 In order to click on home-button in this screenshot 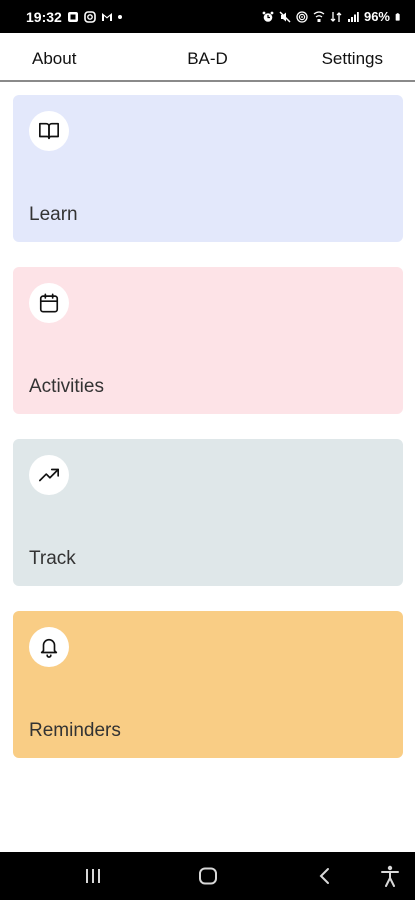, I will do `click(208, 876)`.